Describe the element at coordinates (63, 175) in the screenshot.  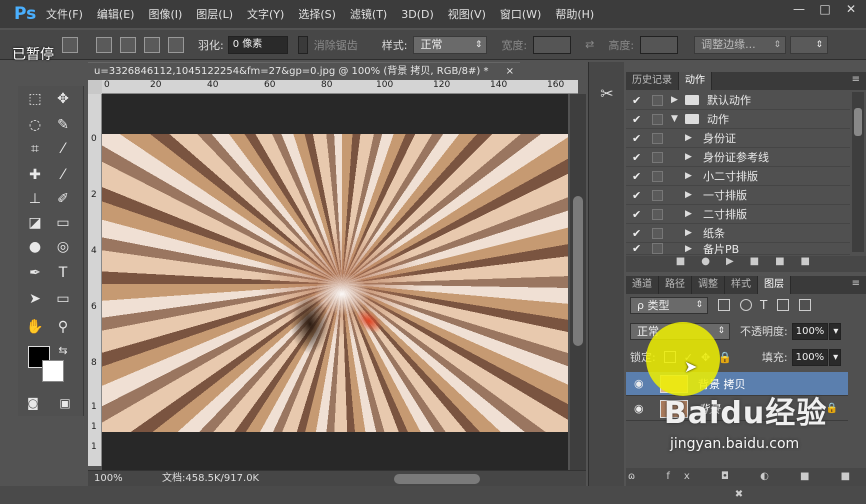
I see `brush-tool-icon: ⁄` at that location.